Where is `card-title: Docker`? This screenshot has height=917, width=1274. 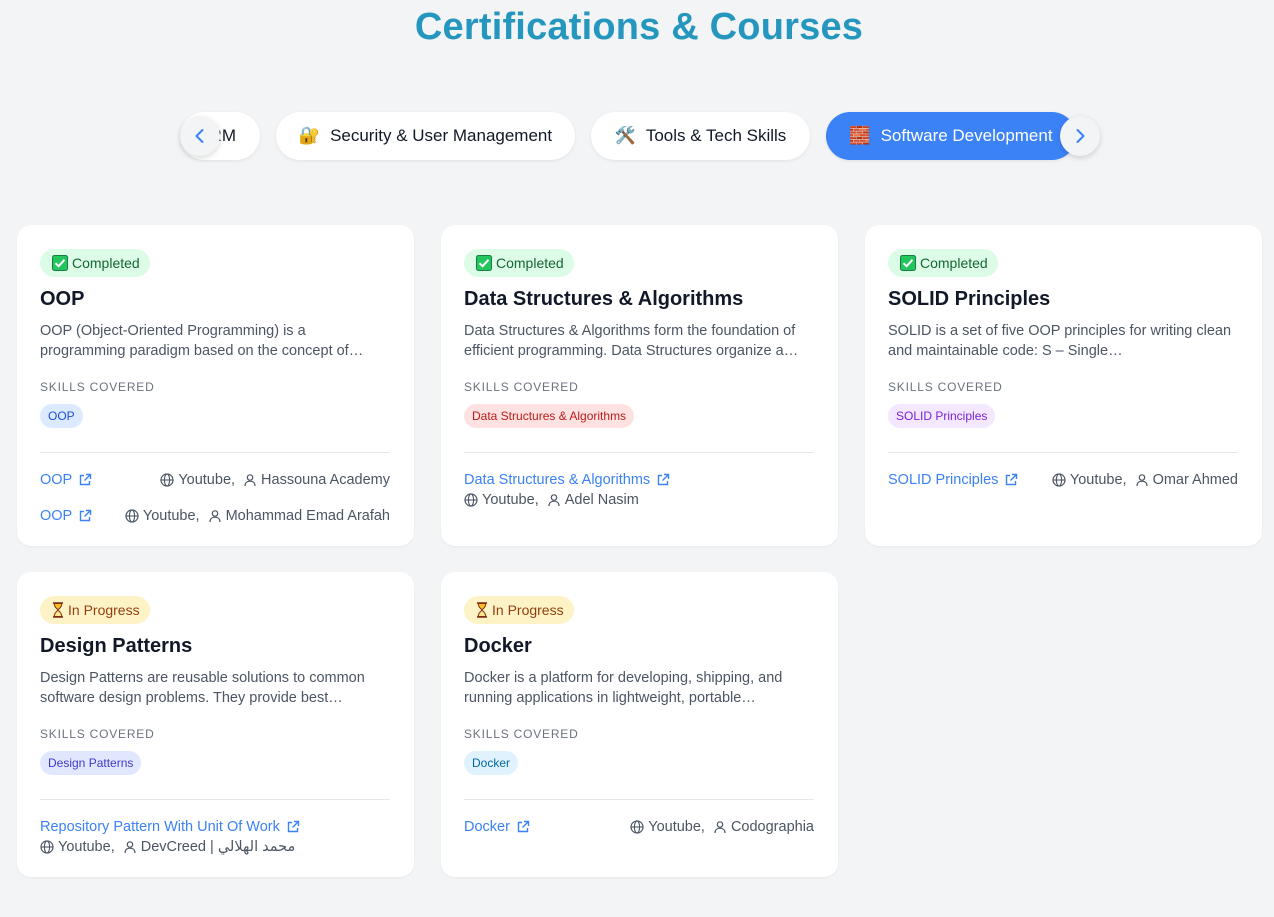 card-title: Docker is located at coordinates (498, 646).